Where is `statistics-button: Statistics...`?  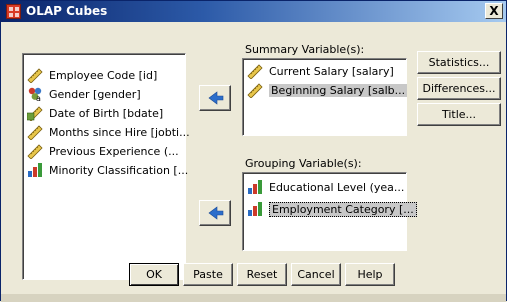 statistics-button: Statistics... is located at coordinates (459, 62).